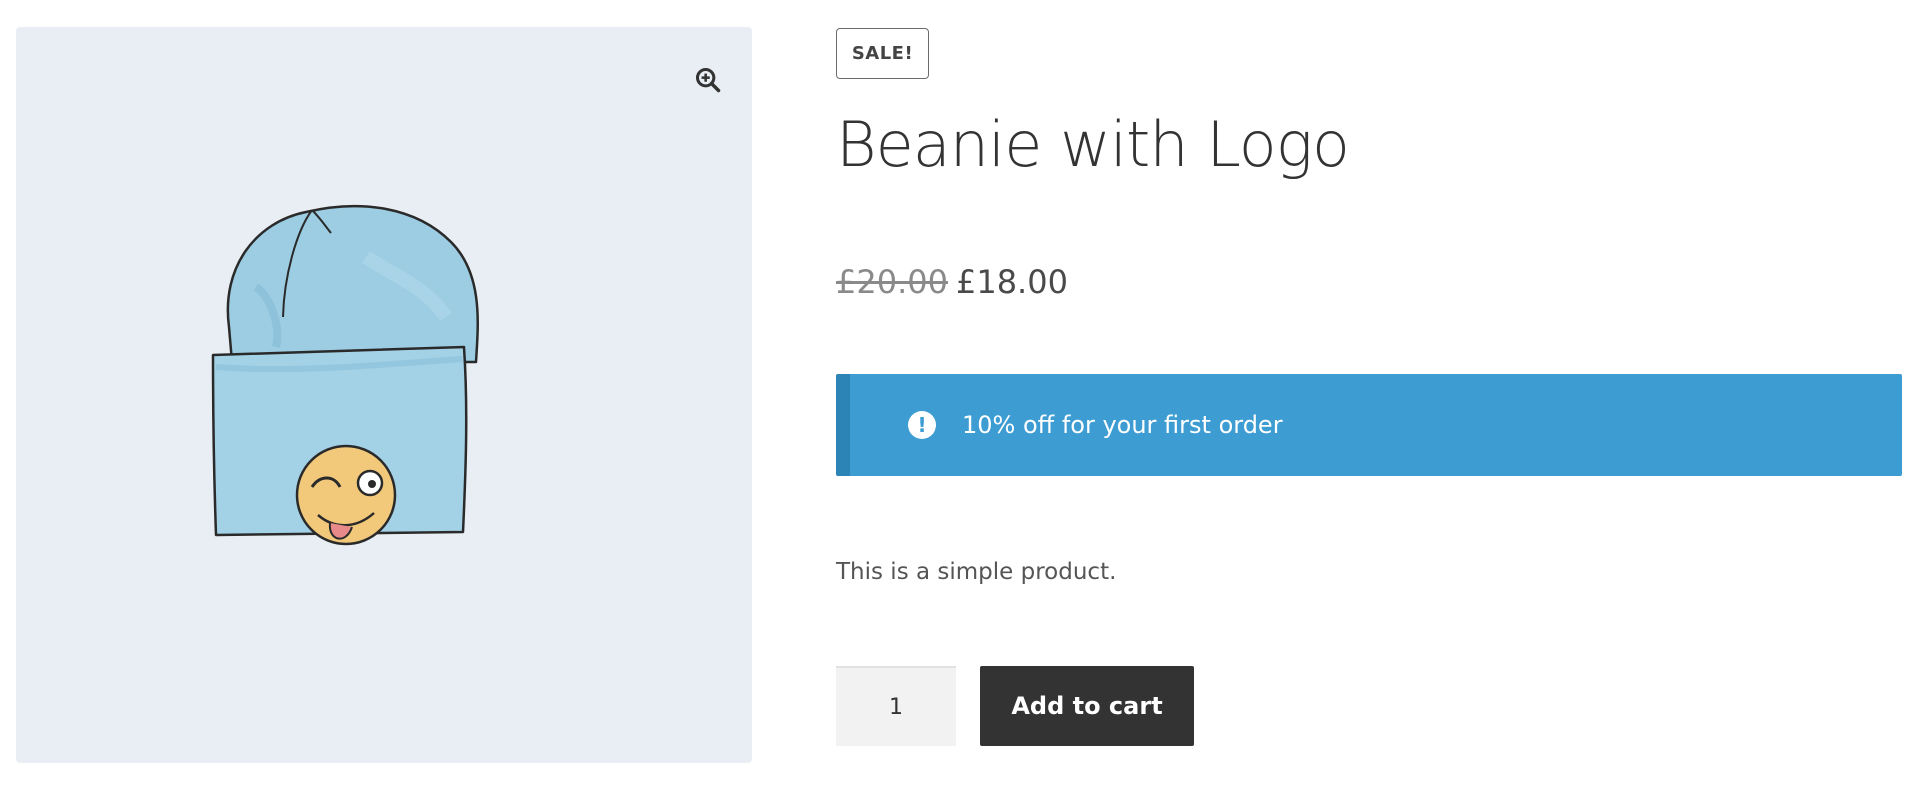  What do you see at coordinates (882, 53) in the screenshot?
I see `sale-badge: SALE!` at bounding box center [882, 53].